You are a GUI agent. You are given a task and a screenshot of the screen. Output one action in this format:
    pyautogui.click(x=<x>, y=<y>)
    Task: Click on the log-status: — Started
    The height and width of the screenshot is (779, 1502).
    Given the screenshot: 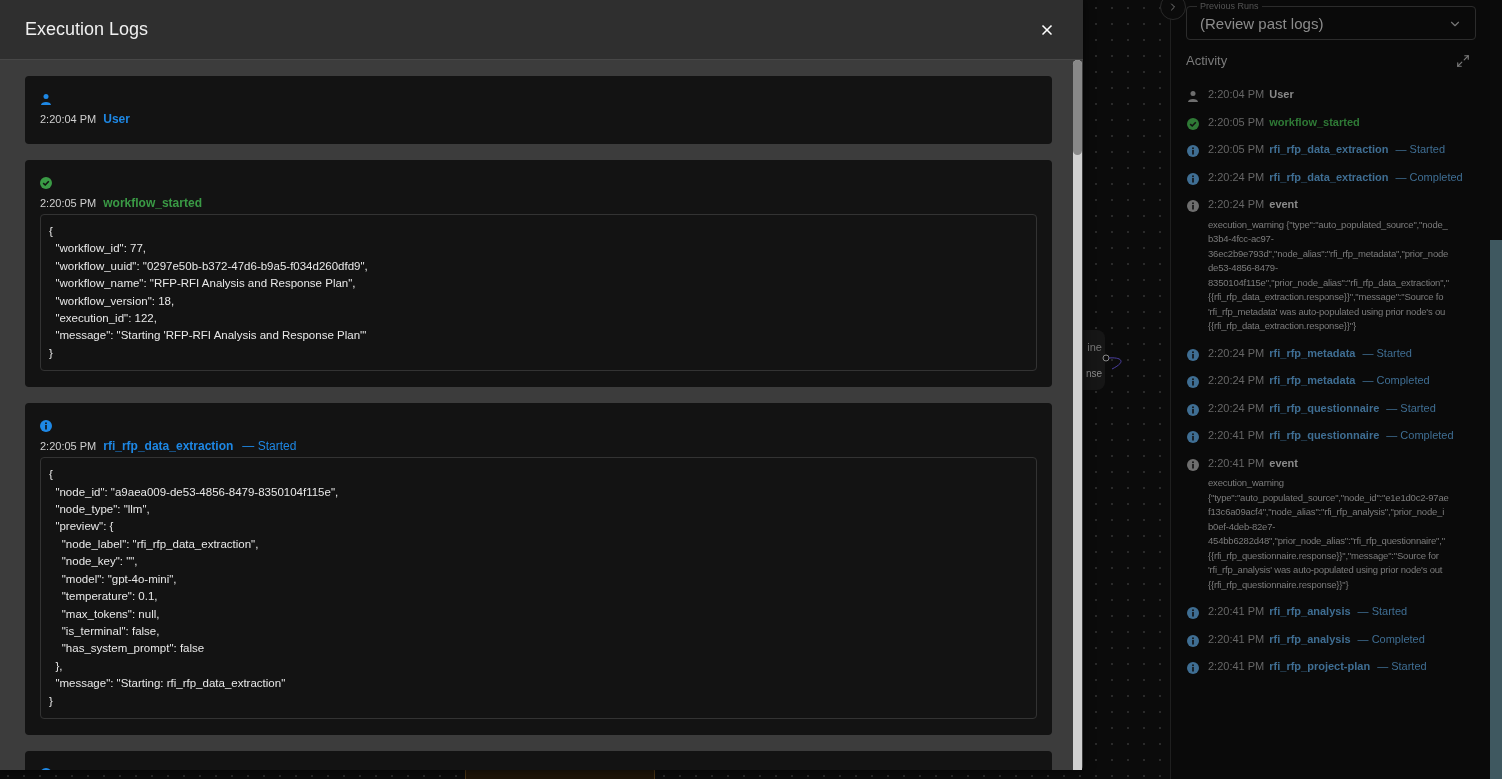 What is the action you would take?
    pyautogui.click(x=269, y=447)
    